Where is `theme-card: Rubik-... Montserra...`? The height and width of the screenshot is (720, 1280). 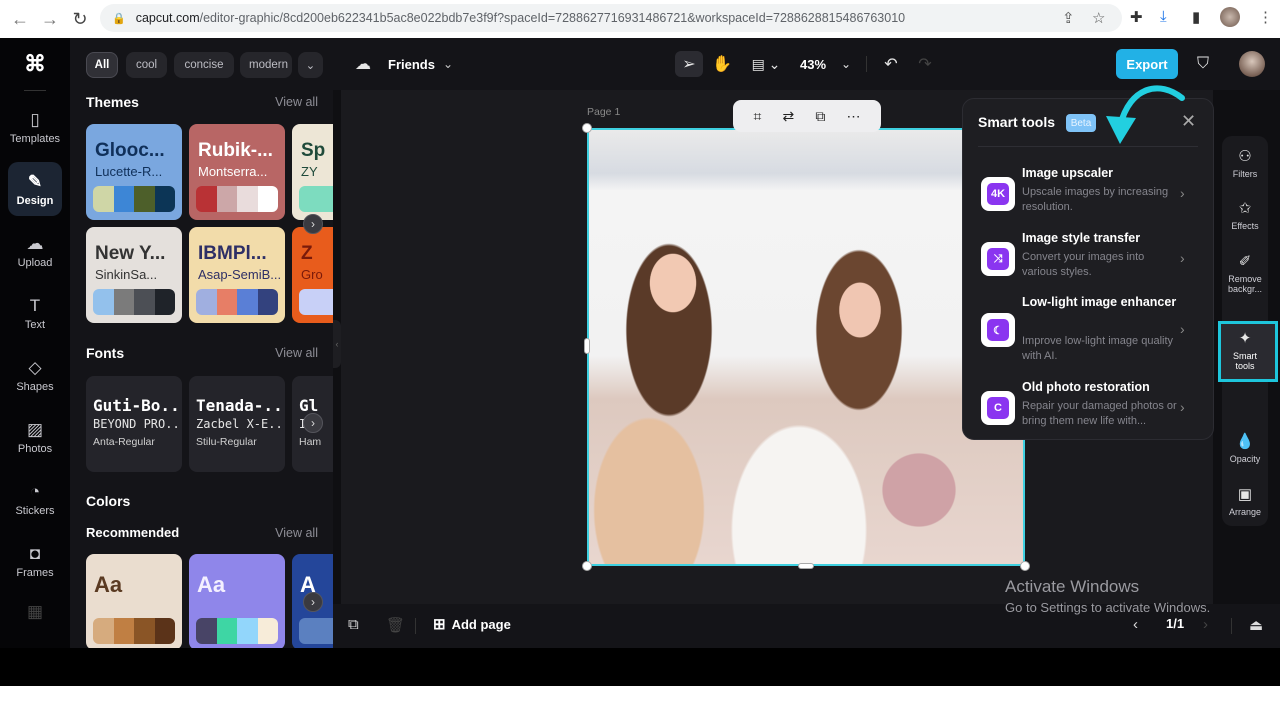
theme-card: Rubik-... Montserra... is located at coordinates (237, 172).